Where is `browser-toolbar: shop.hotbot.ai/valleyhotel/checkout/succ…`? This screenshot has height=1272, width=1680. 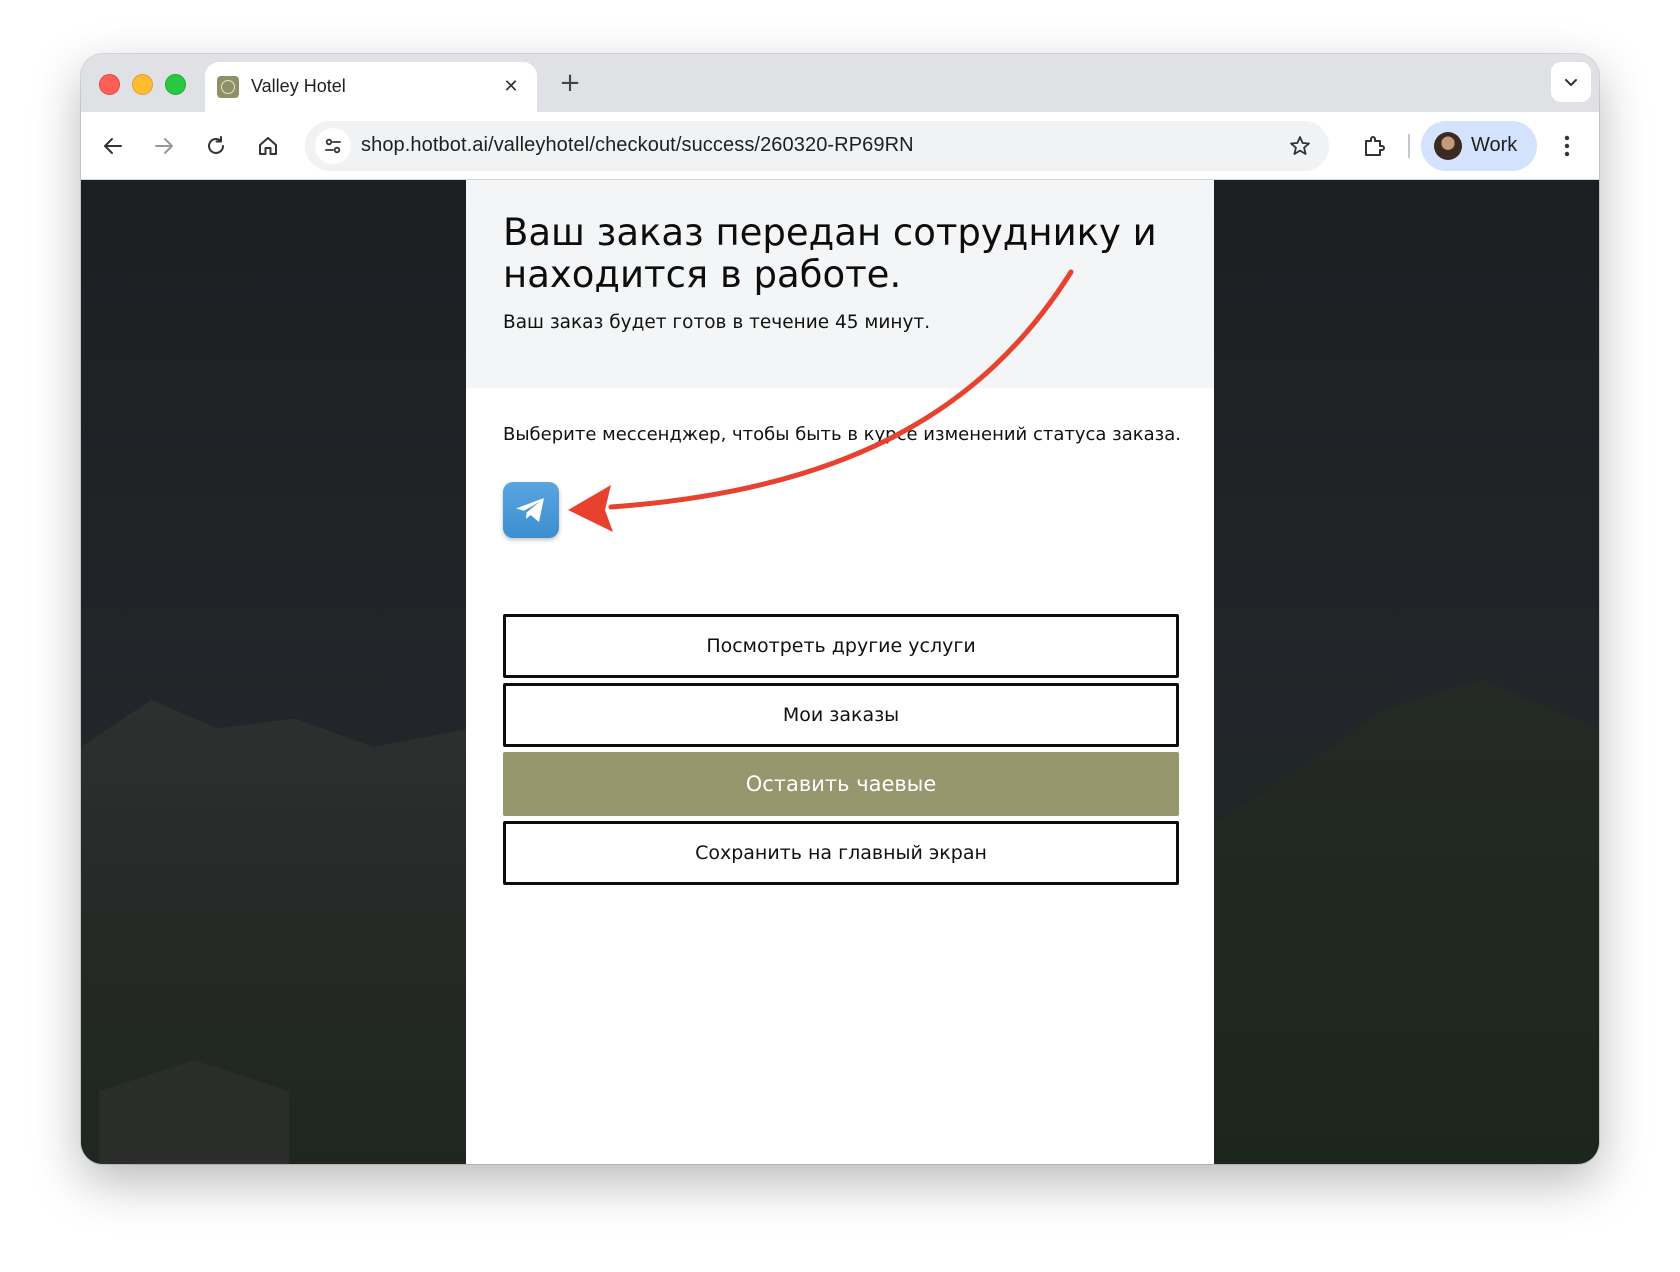 browser-toolbar: shop.hotbot.ai/valleyhotel/checkout/succ… is located at coordinates (840, 146).